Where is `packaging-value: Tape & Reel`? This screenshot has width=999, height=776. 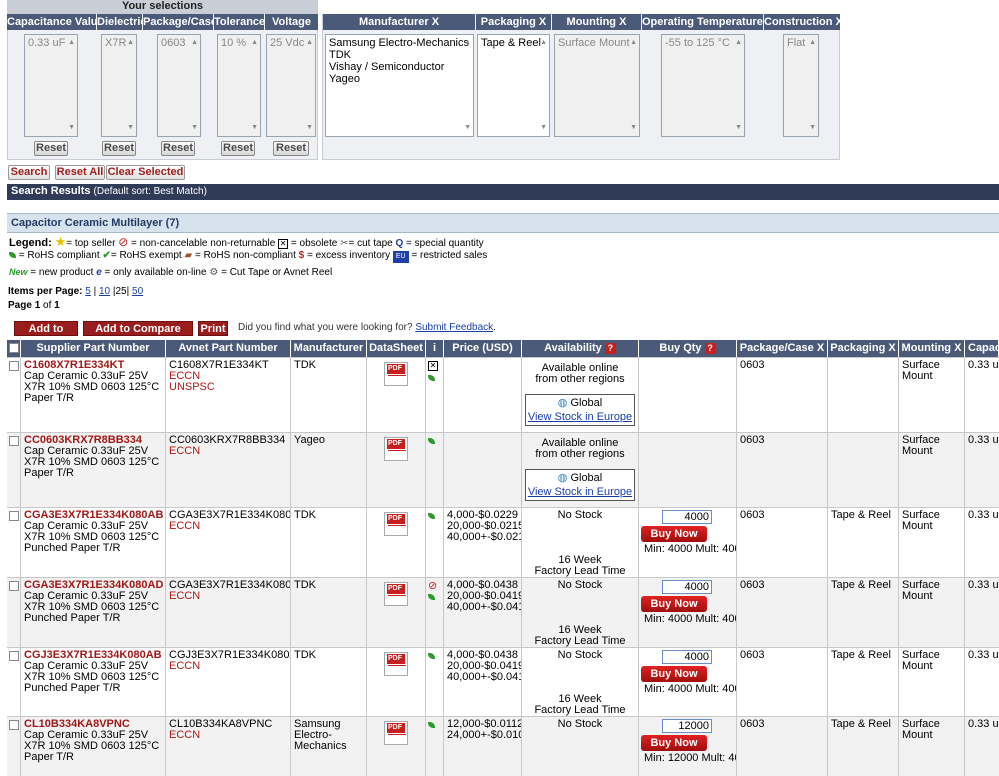
packaging-value: Tape & Reel is located at coordinates (861, 655).